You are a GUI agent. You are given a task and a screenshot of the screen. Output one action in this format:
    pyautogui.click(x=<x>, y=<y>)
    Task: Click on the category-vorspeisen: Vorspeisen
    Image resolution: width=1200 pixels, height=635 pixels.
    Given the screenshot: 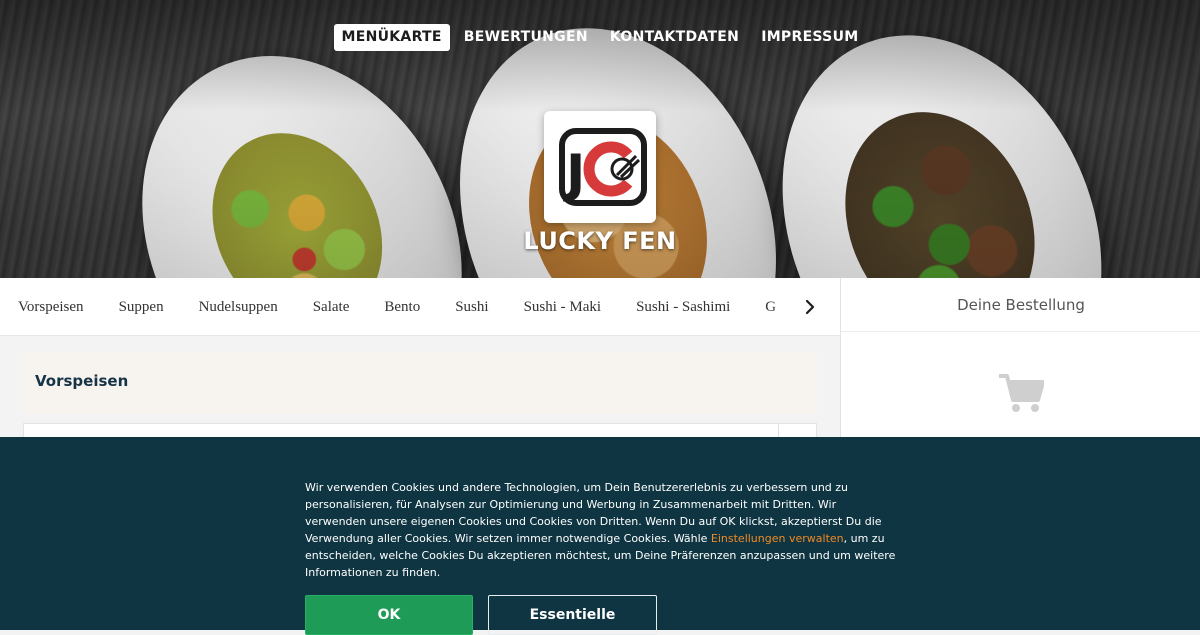 What is the action you would take?
    pyautogui.click(x=51, y=306)
    